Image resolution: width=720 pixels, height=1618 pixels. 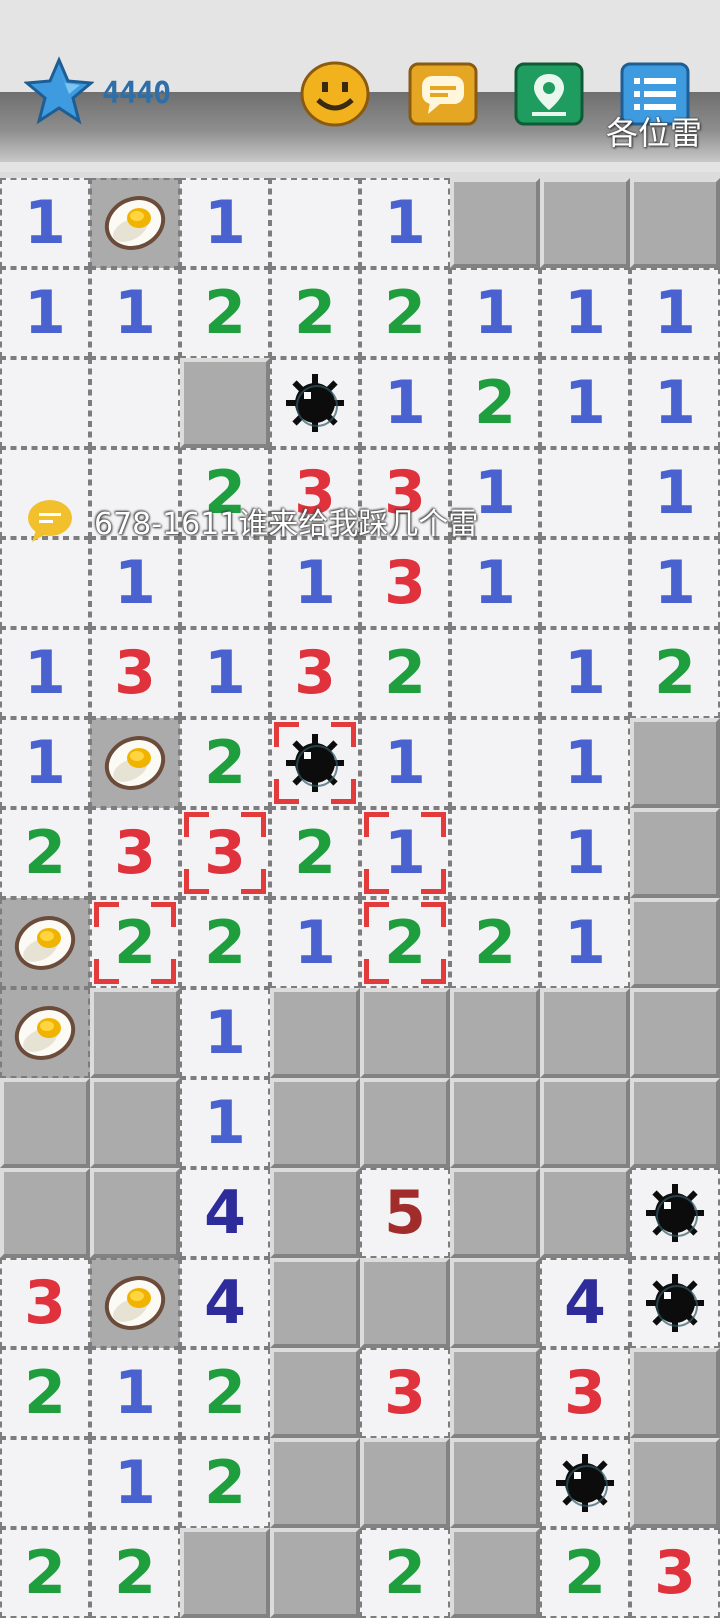 I want to click on smiley-button, so click(x=335, y=94).